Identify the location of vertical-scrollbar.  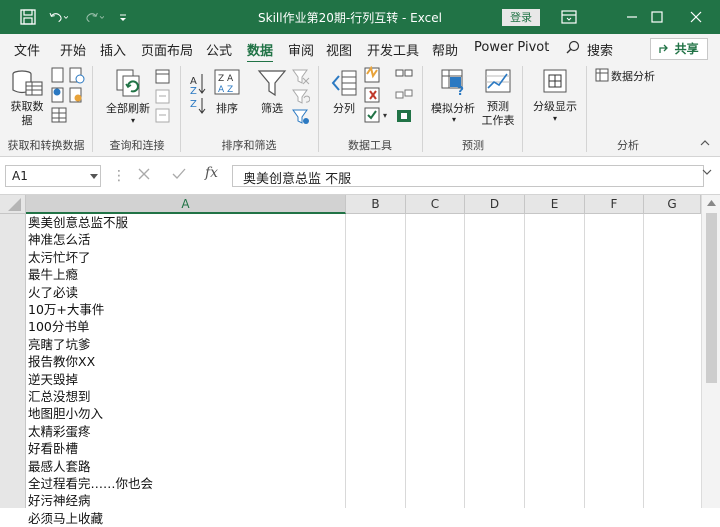
(710, 351).